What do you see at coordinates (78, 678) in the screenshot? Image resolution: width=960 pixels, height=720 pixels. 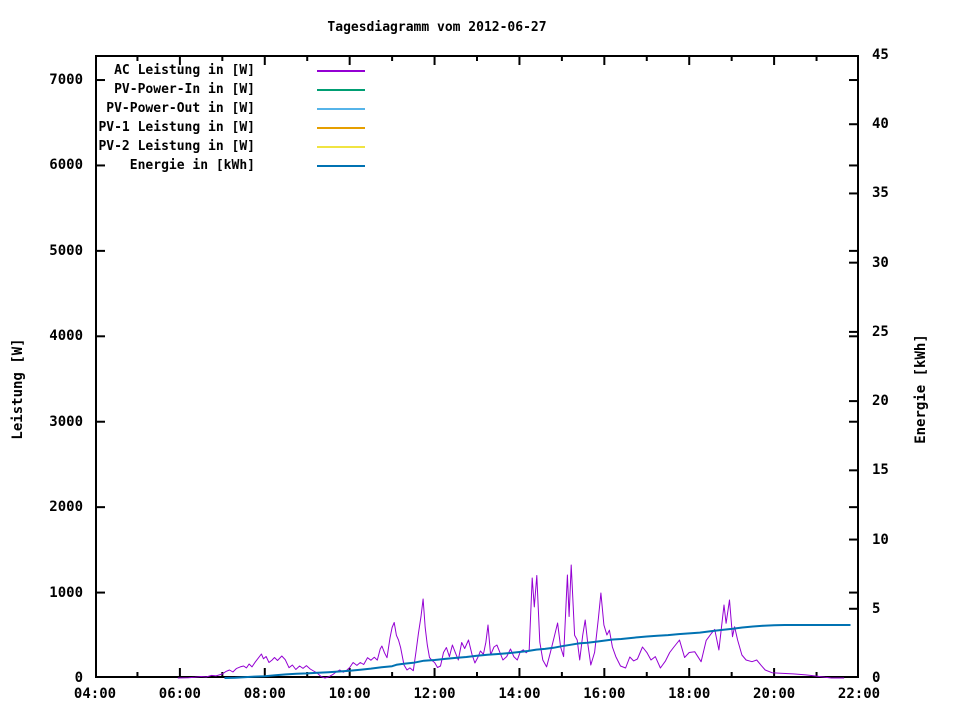 I see `y-left-tick-label: 0` at bounding box center [78, 678].